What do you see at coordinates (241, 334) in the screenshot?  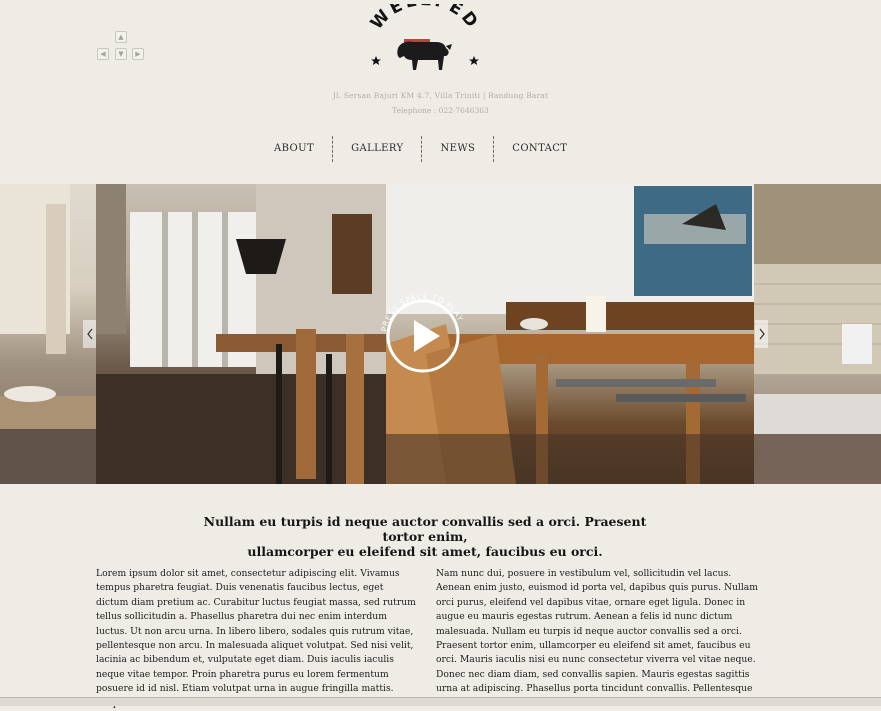 I see `slide-image-left` at bounding box center [241, 334].